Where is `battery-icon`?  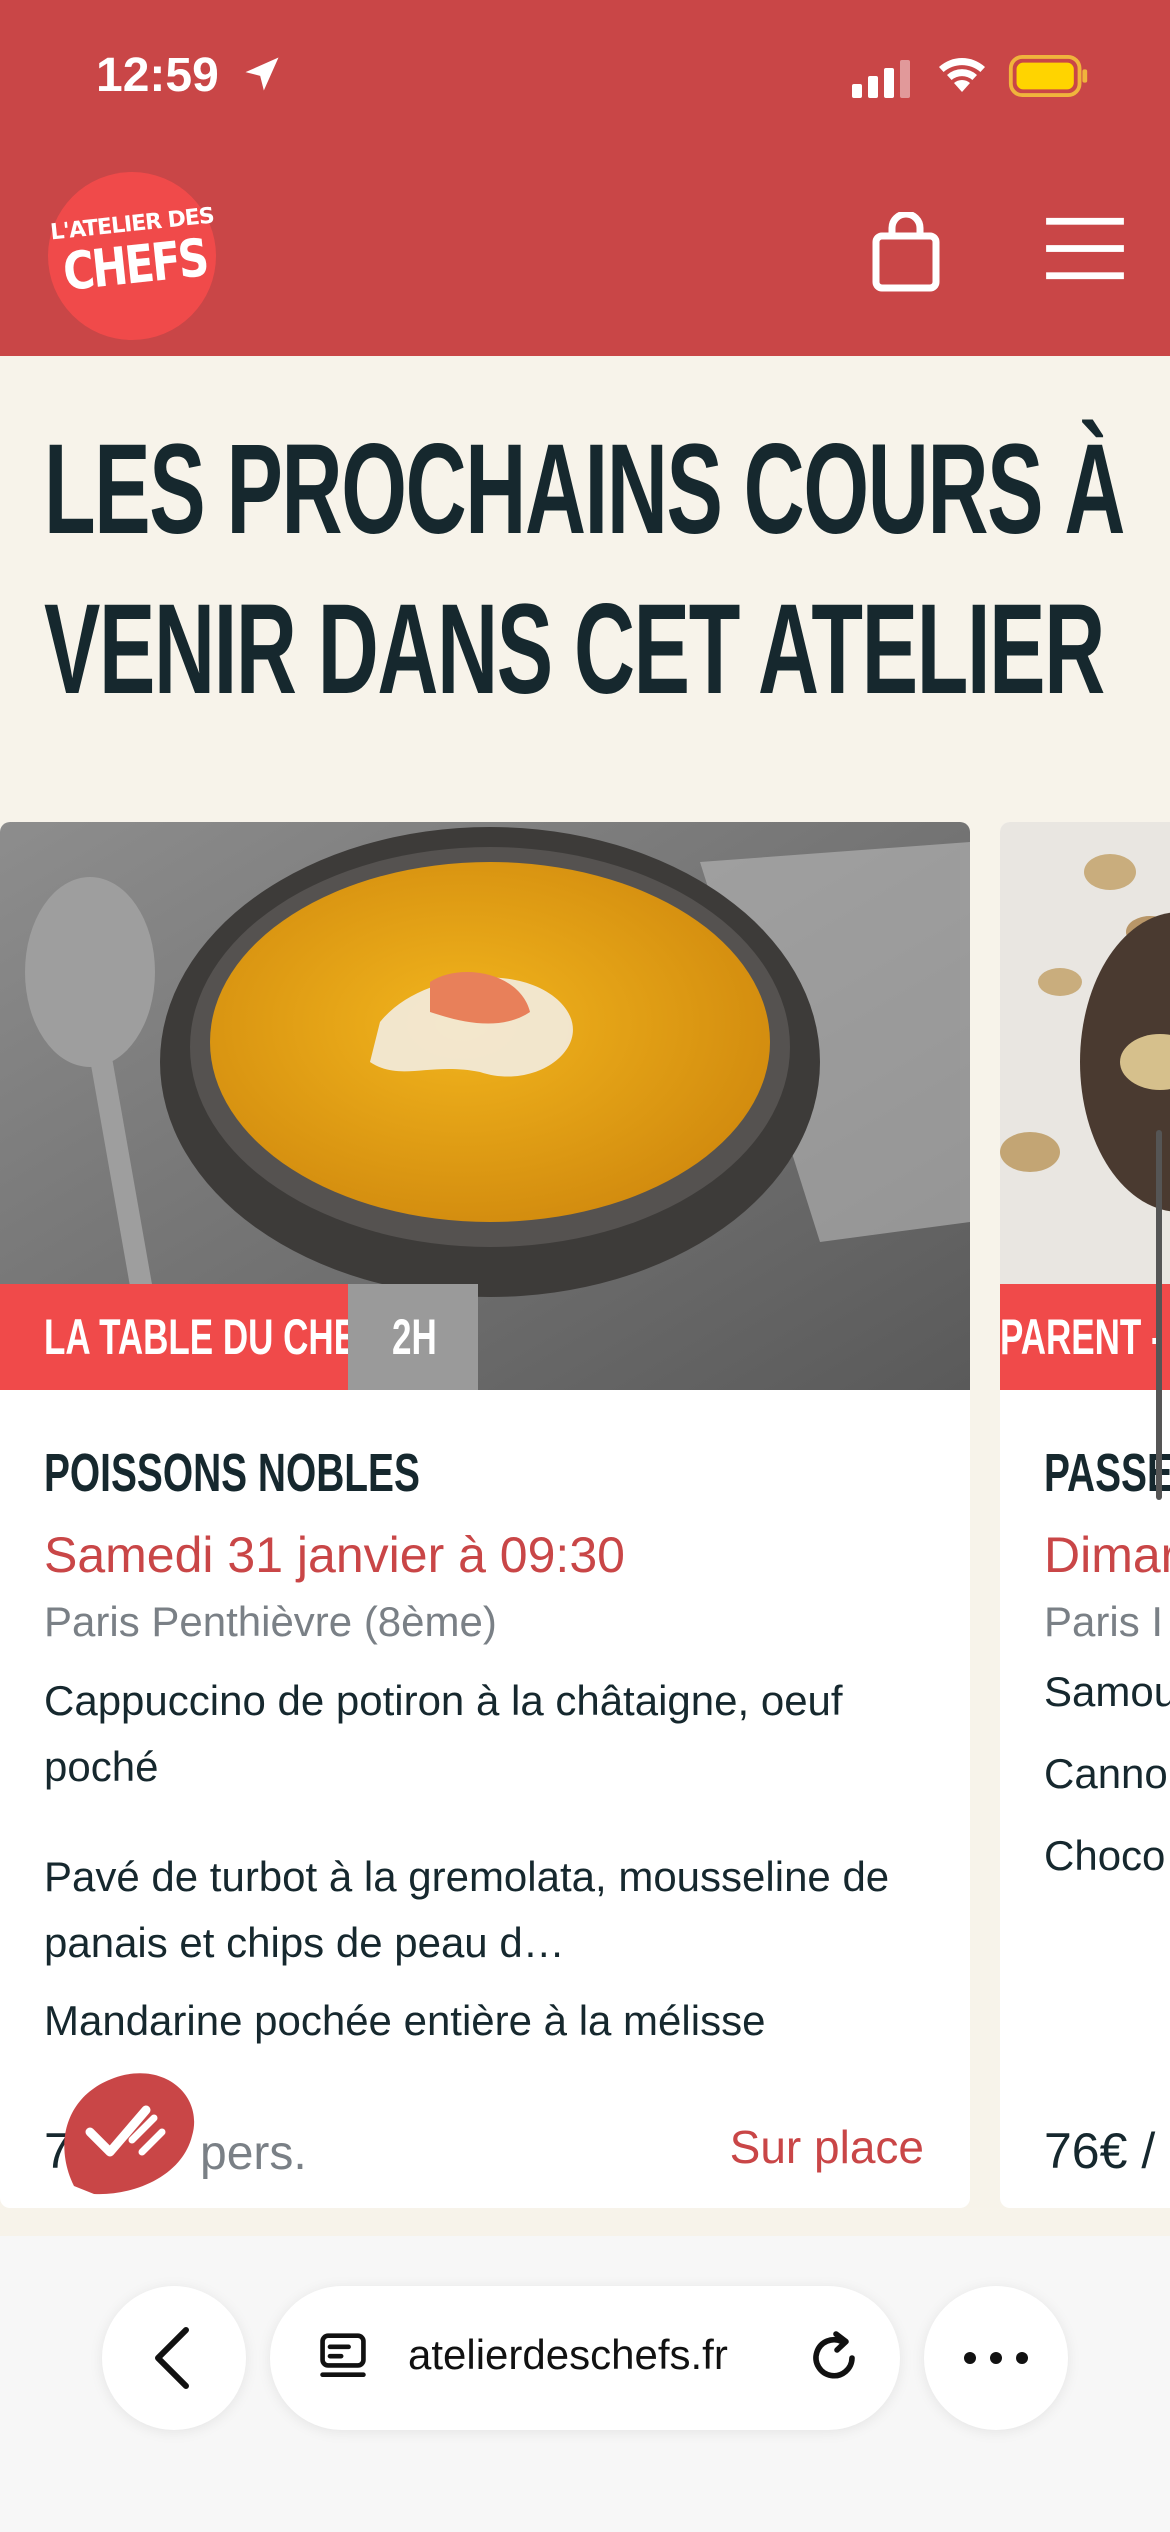 battery-icon is located at coordinates (1048, 76).